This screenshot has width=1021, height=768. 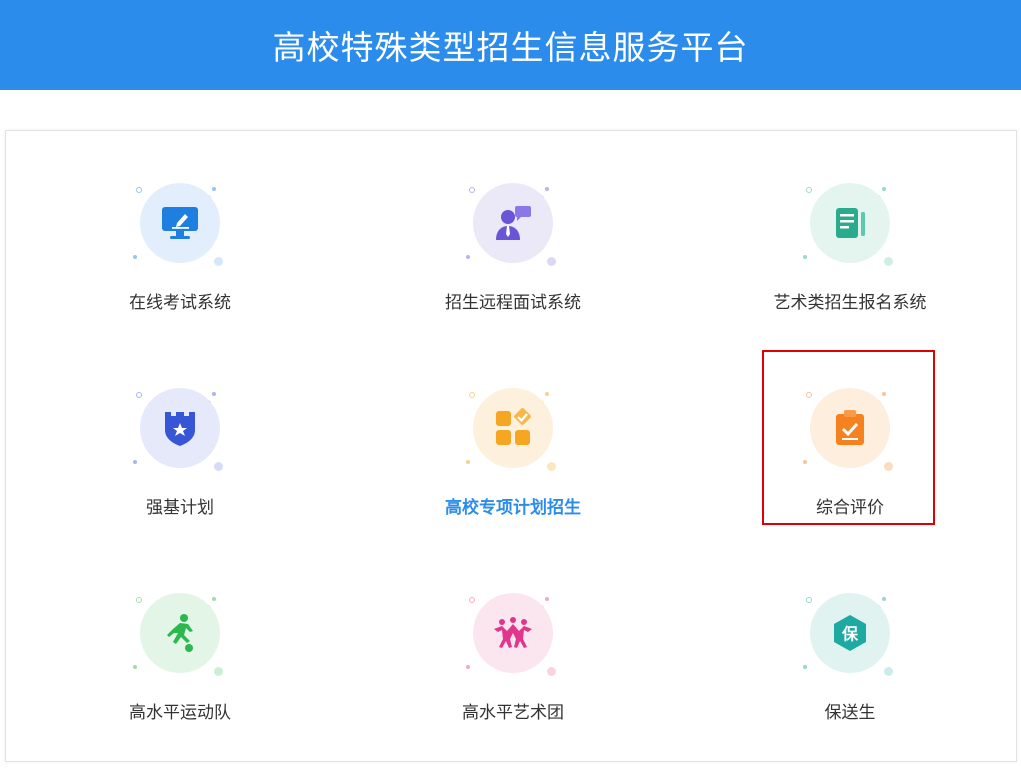 I want to click on apps-grid-icon, so click(x=513, y=426).